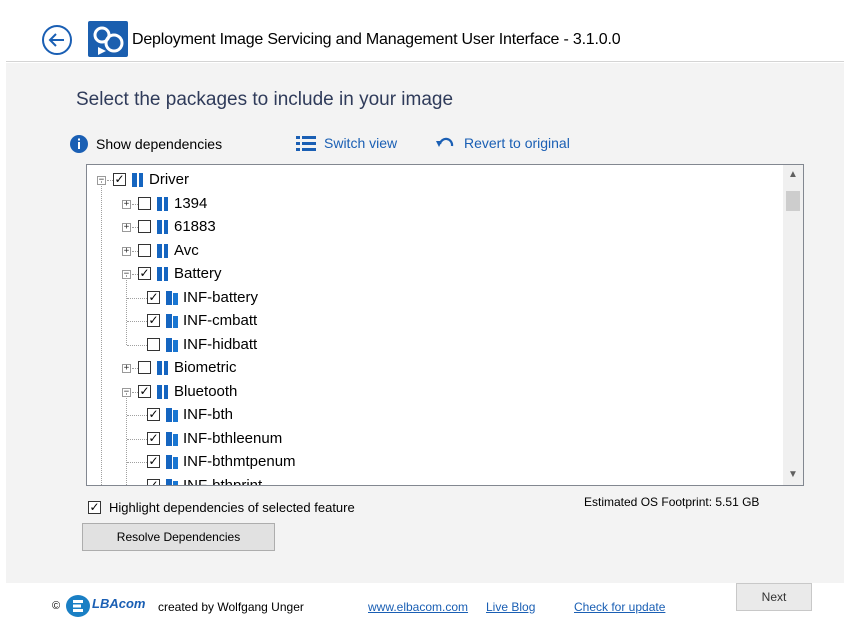 This screenshot has width=856, height=627. I want to click on scroll-down-icon: ▼, so click(793, 475).